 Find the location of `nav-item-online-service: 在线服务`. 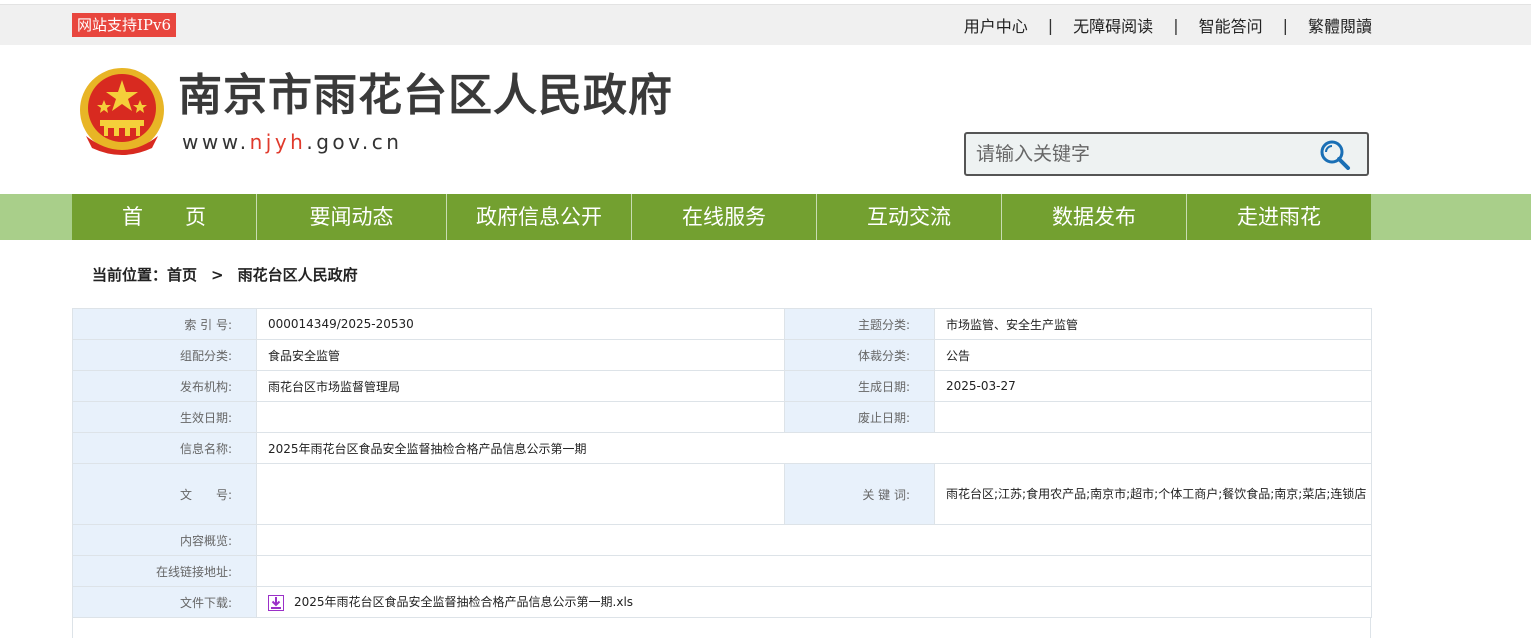

nav-item-online-service: 在线服务 is located at coordinates (724, 217).